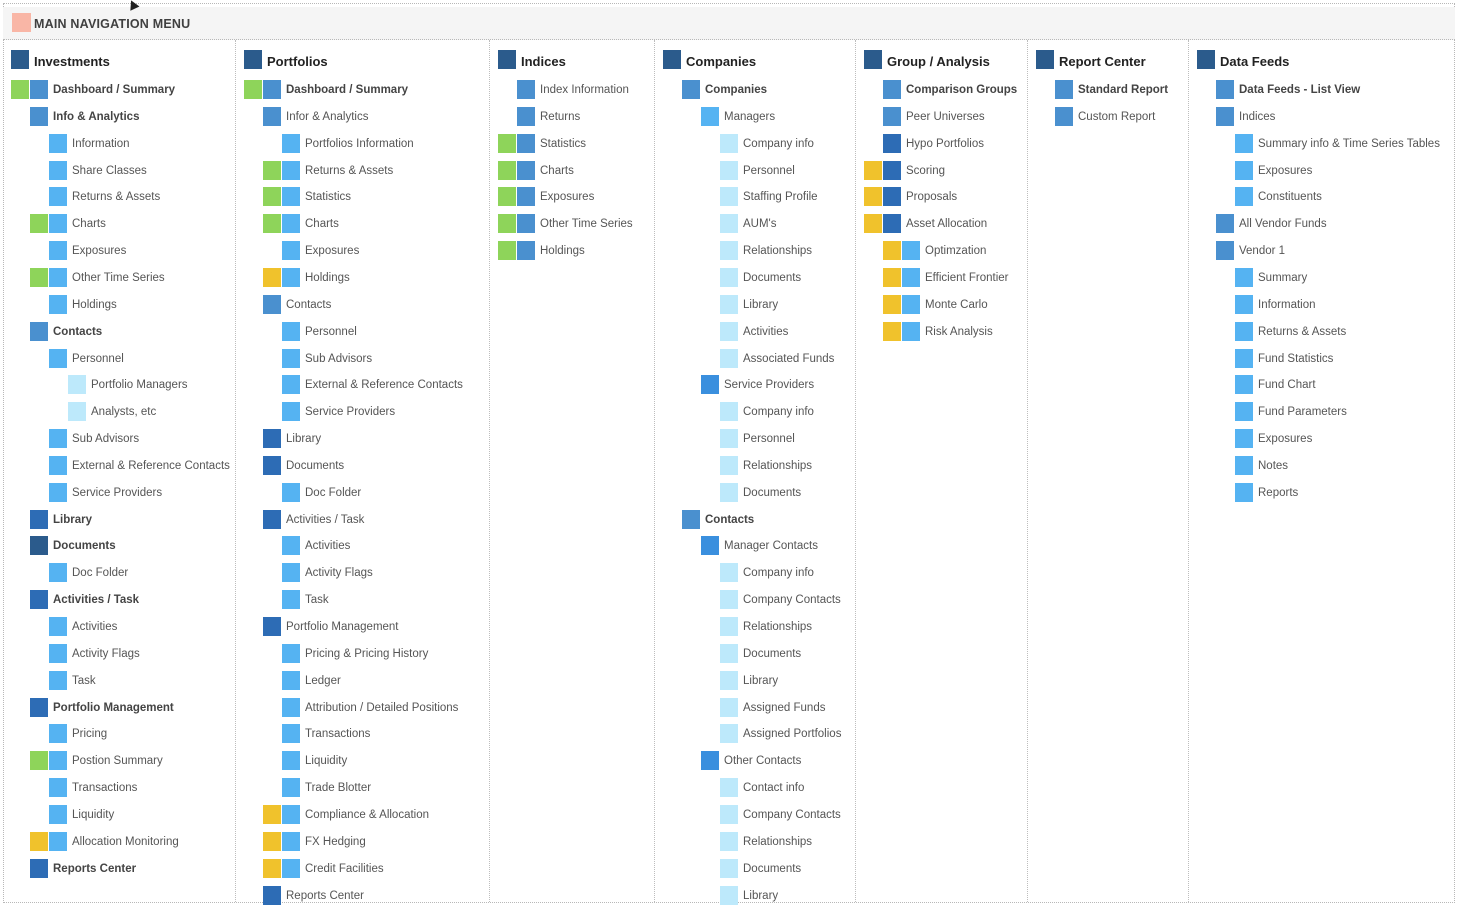 This screenshot has width=1460, height=909. Describe the element at coordinates (1302, 412) in the screenshot. I see `menu-item-label: Fund Parameters` at that location.